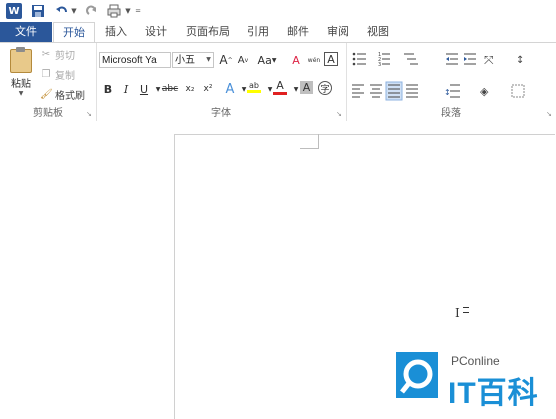 The image size is (556, 419). What do you see at coordinates (38, 11) in the screenshot?
I see `save-icon` at bounding box center [38, 11].